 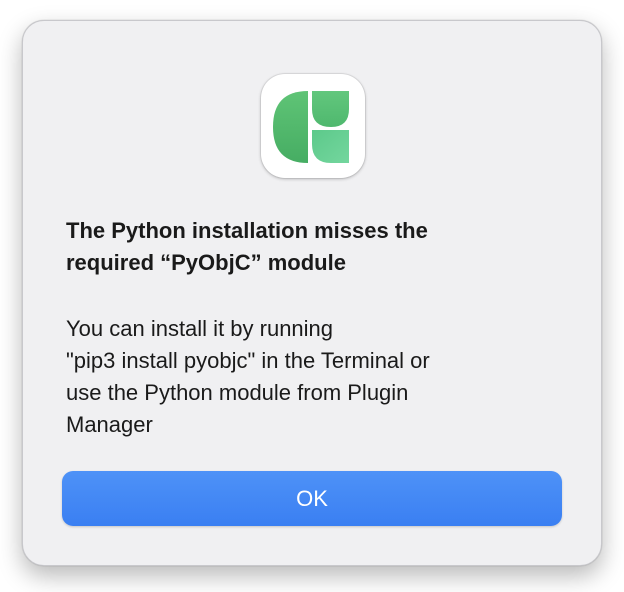 What do you see at coordinates (248, 360) in the screenshot?
I see `dialog-message-line: "pip3 install pyobjc" in the Terminal or` at bounding box center [248, 360].